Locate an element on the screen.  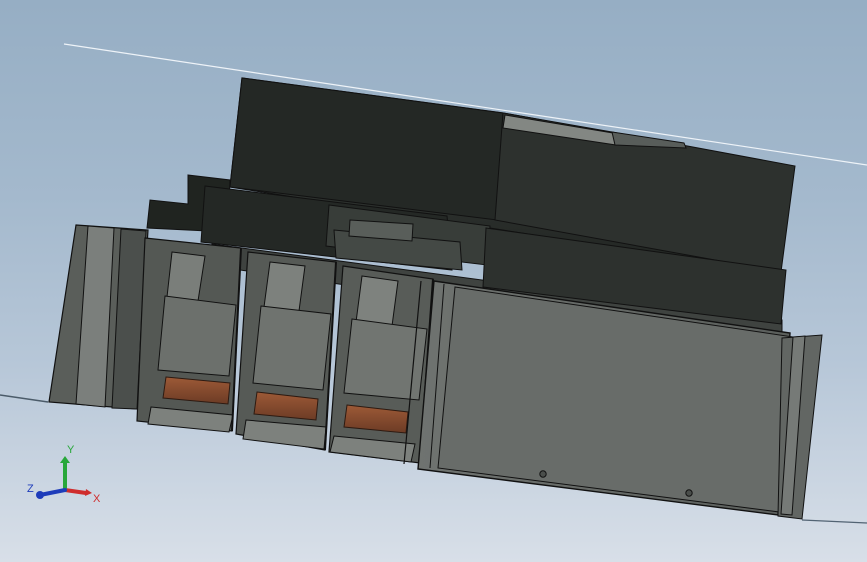
y-label: Y is located at coordinates (71, 450).